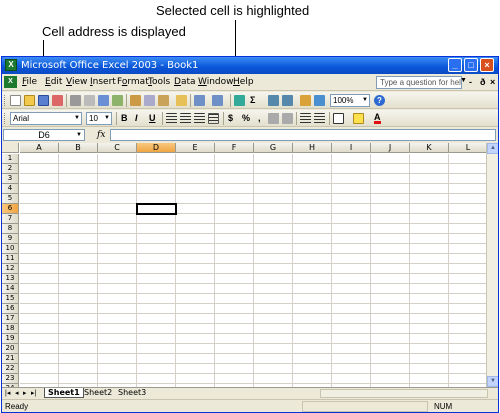 The height and width of the screenshot is (413, 500). I want to click on font-color-icon: A, so click(377, 118).